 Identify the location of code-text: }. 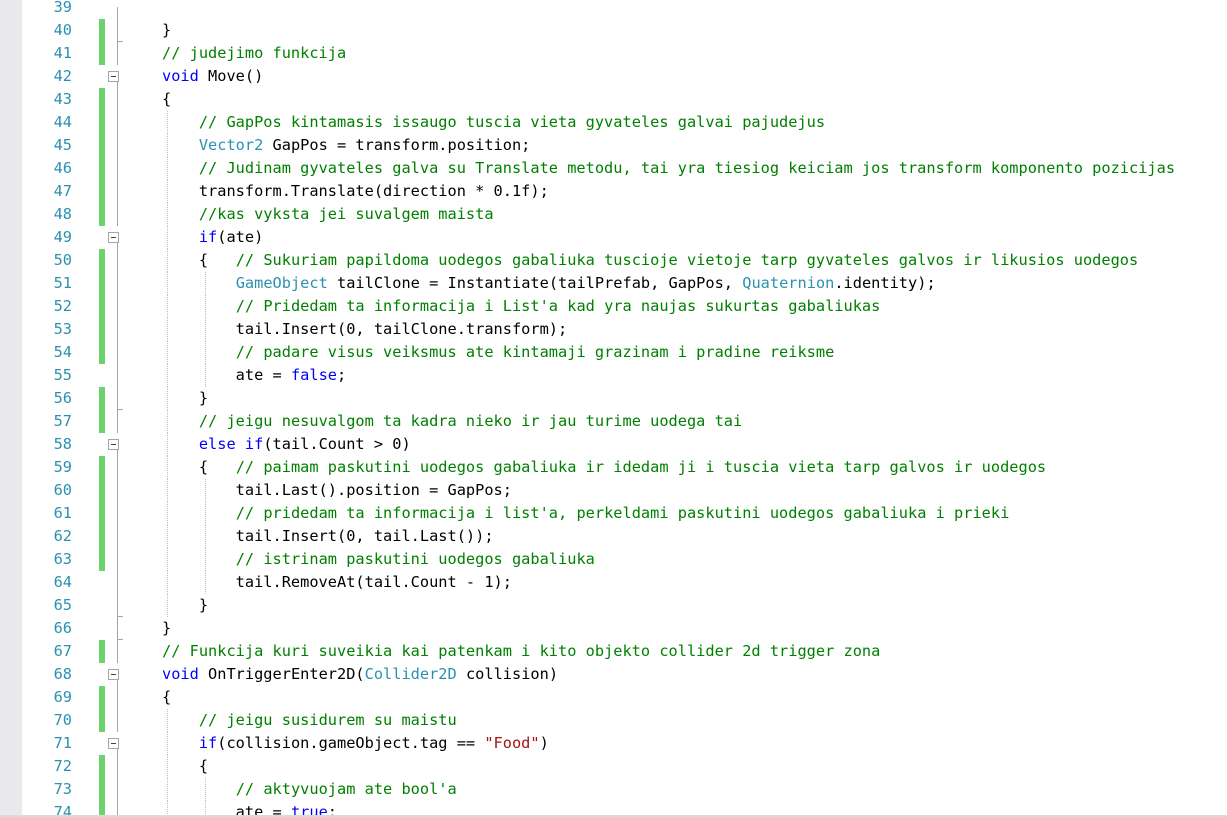
(185, 398).